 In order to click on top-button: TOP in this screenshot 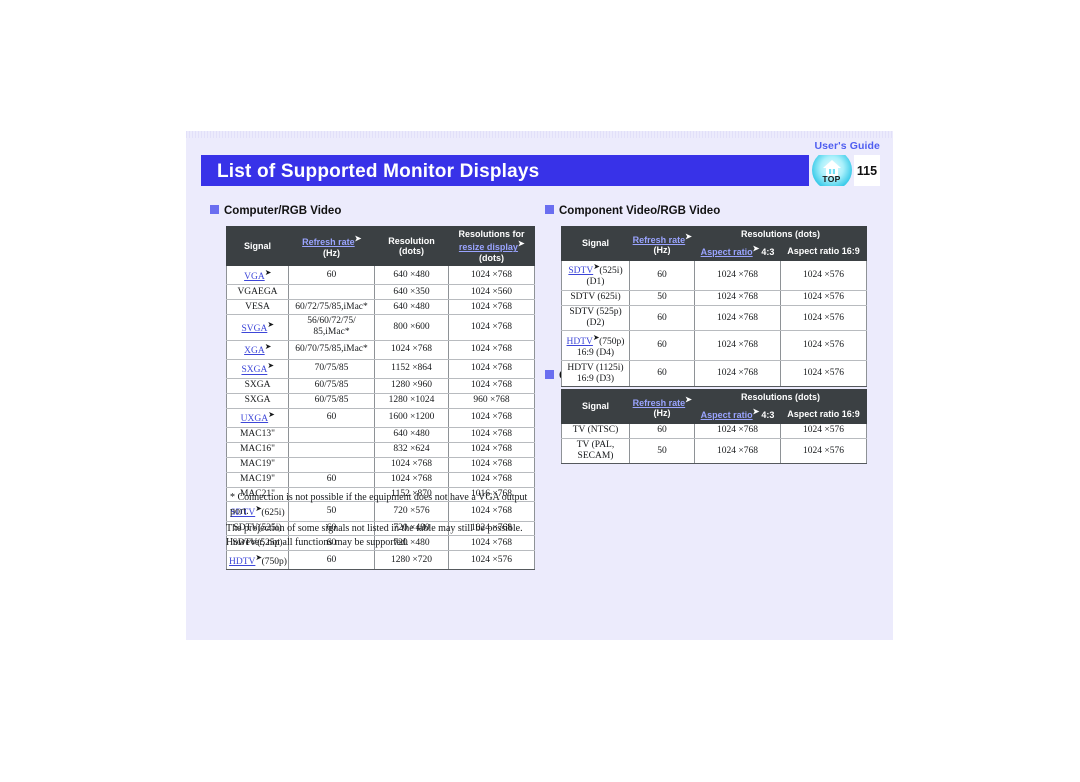, I will do `click(831, 170)`.